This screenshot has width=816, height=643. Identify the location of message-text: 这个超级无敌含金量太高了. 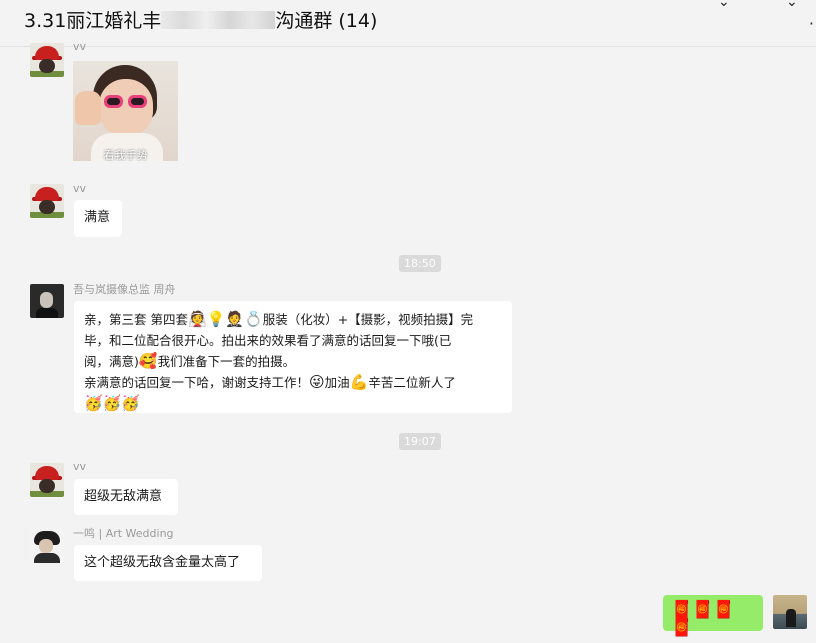
(162, 562).